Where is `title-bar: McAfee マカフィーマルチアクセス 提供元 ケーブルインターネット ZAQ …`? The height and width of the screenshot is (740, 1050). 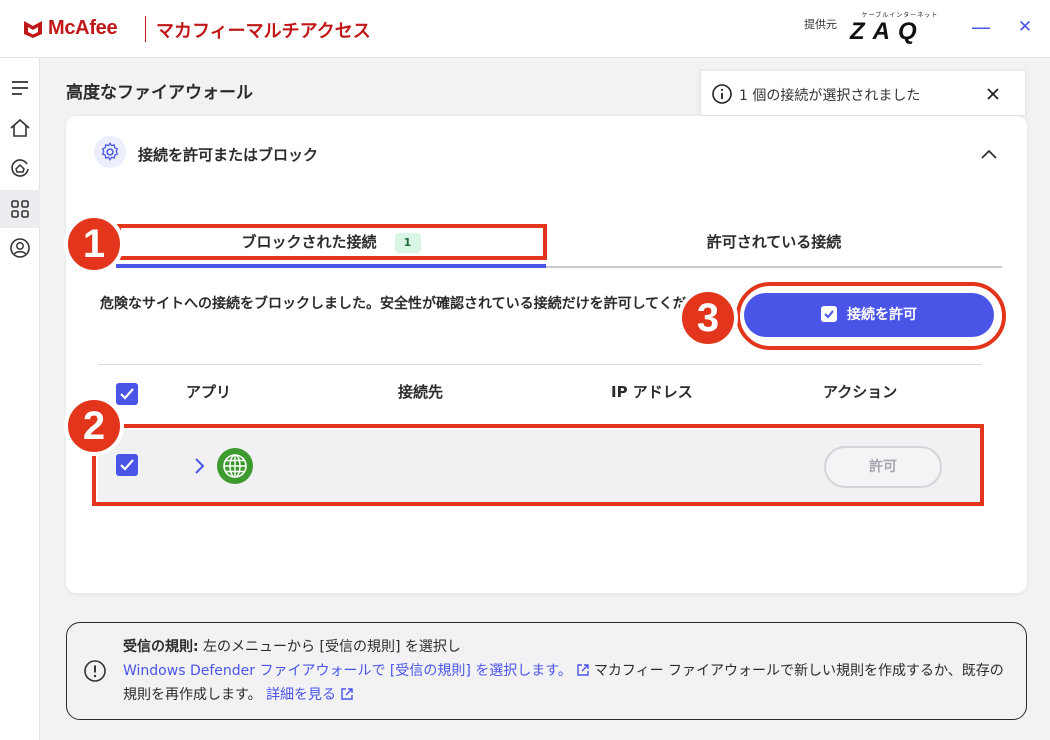
title-bar: McAfee マカフィーマルチアクセス 提供元 ケーブルインターネット ZAQ … is located at coordinates (525, 29).